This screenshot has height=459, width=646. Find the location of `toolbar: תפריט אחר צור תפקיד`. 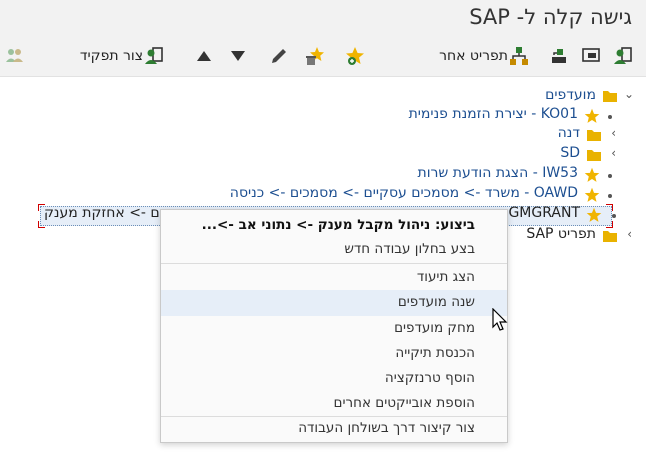

toolbar: תפריט אחר צור תפקיד is located at coordinates (323, 56).